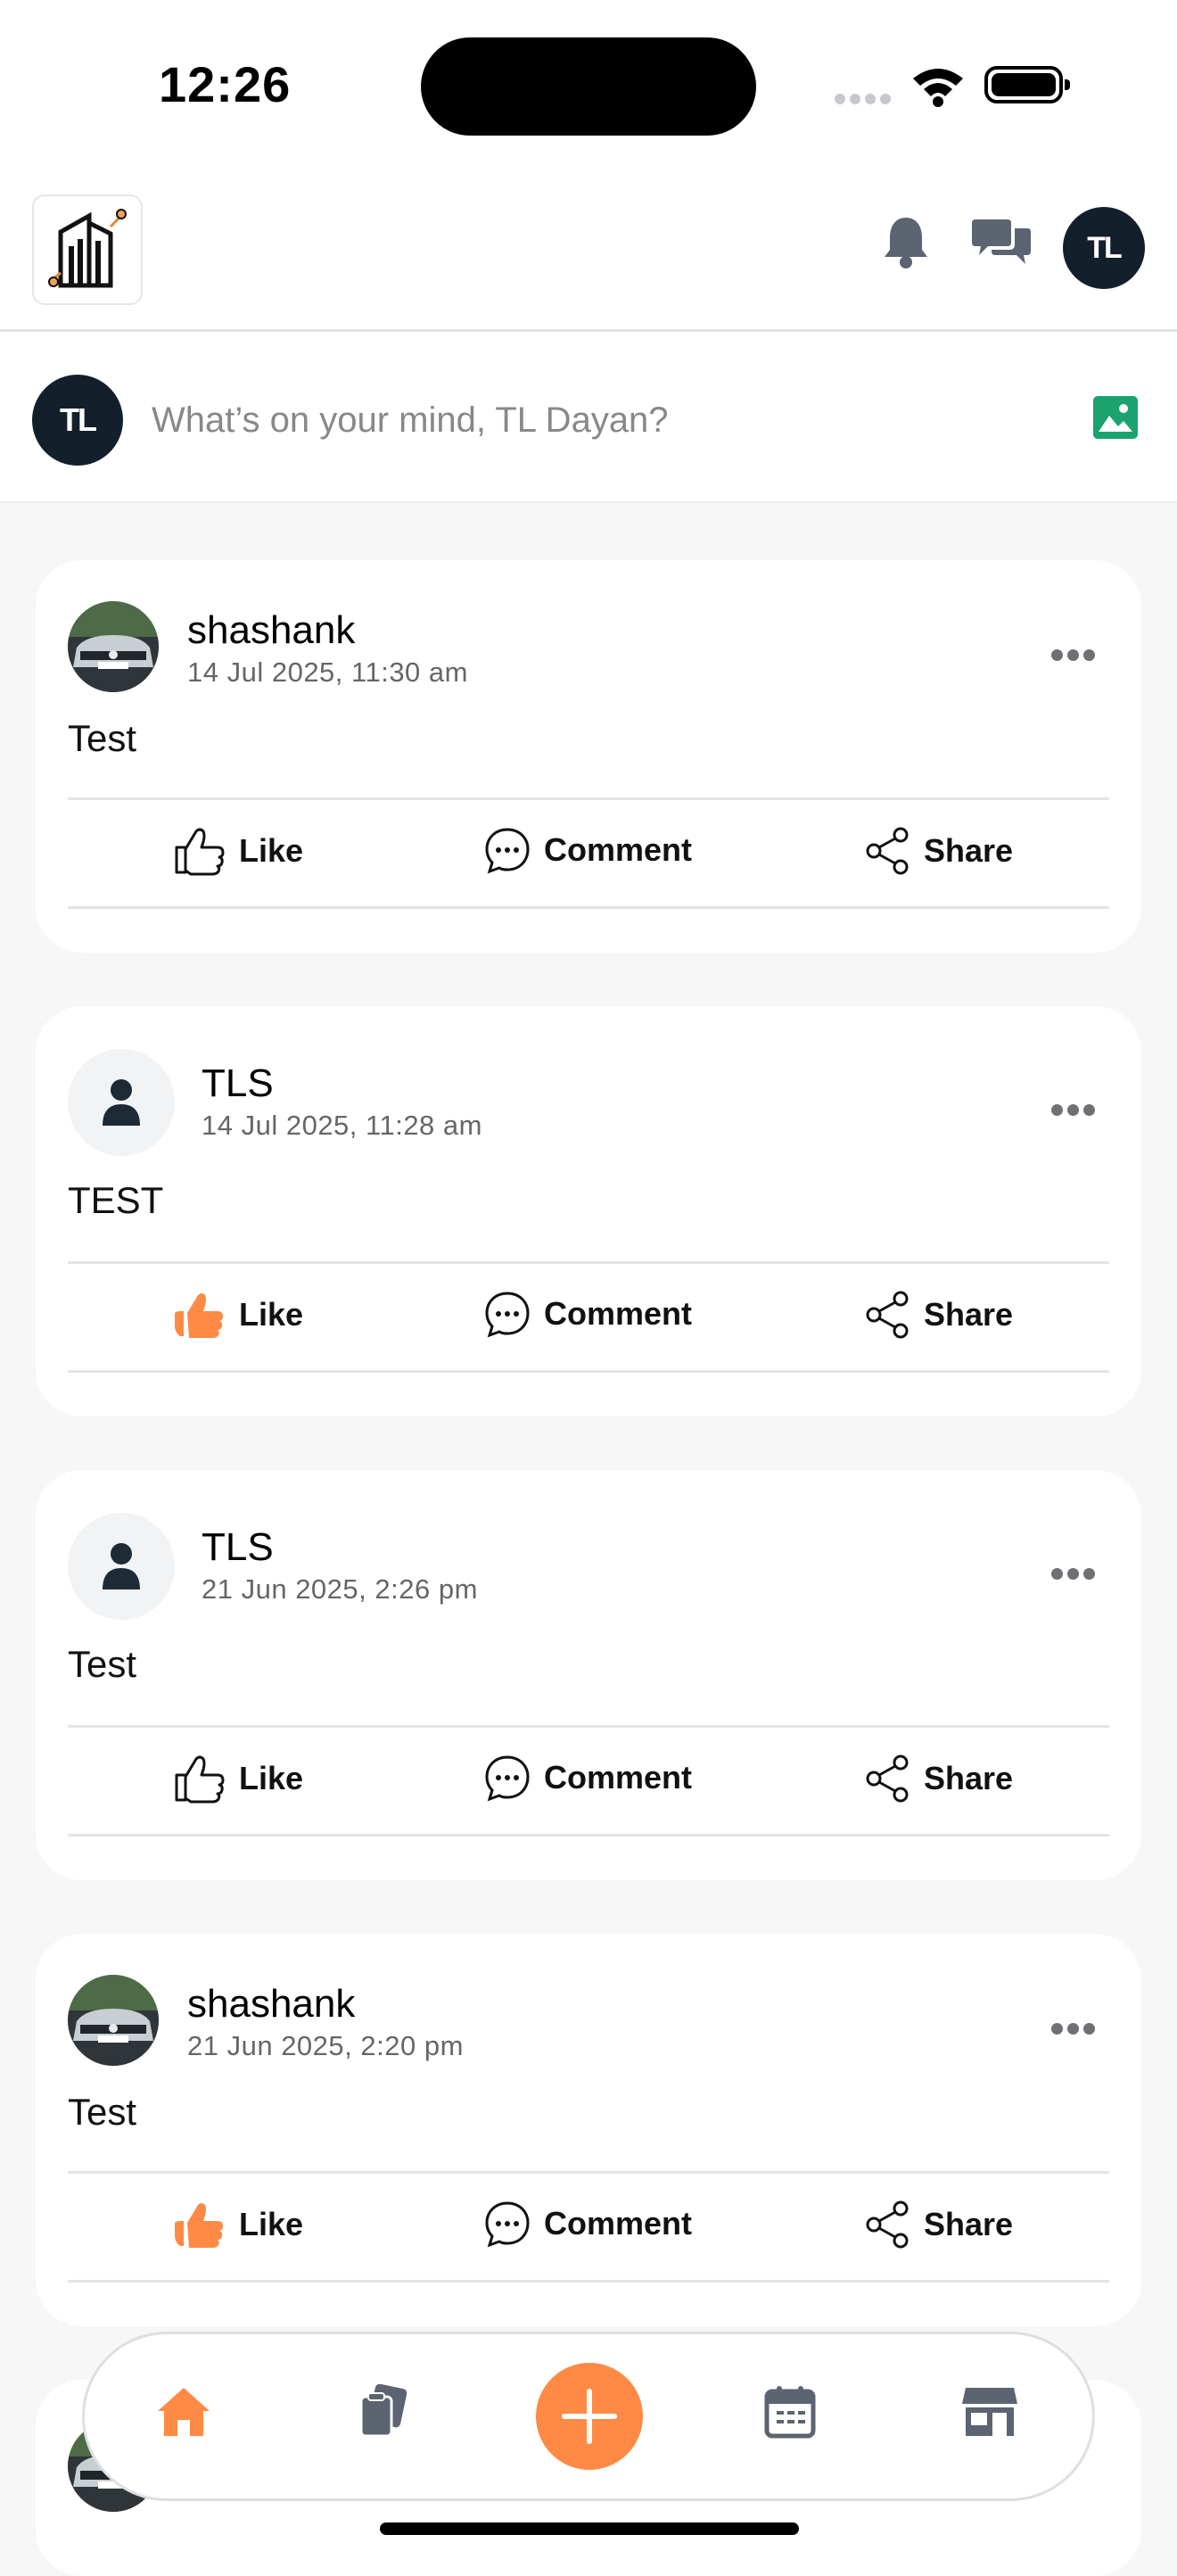 The width and height of the screenshot is (1177, 2576). What do you see at coordinates (225, 84) in the screenshot?
I see `status-time: 12:26` at bounding box center [225, 84].